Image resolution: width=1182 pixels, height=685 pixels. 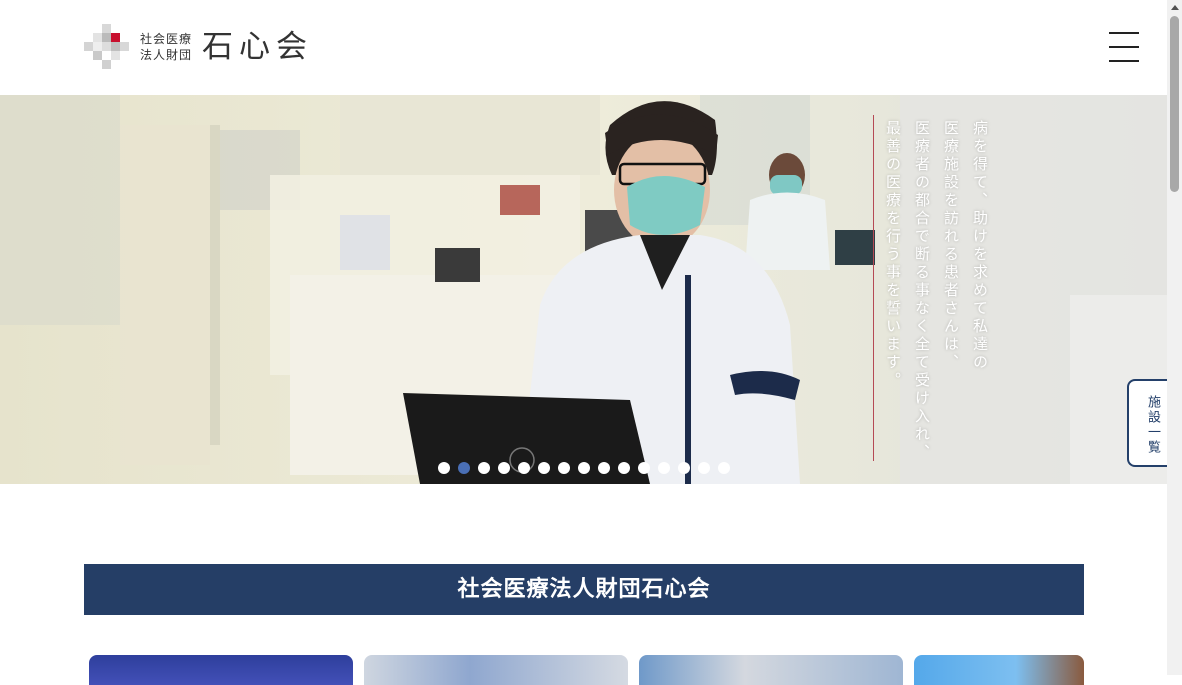 What do you see at coordinates (583, 47) in the screenshot?
I see `site-header: 社会医療 法人財団 石心会` at bounding box center [583, 47].